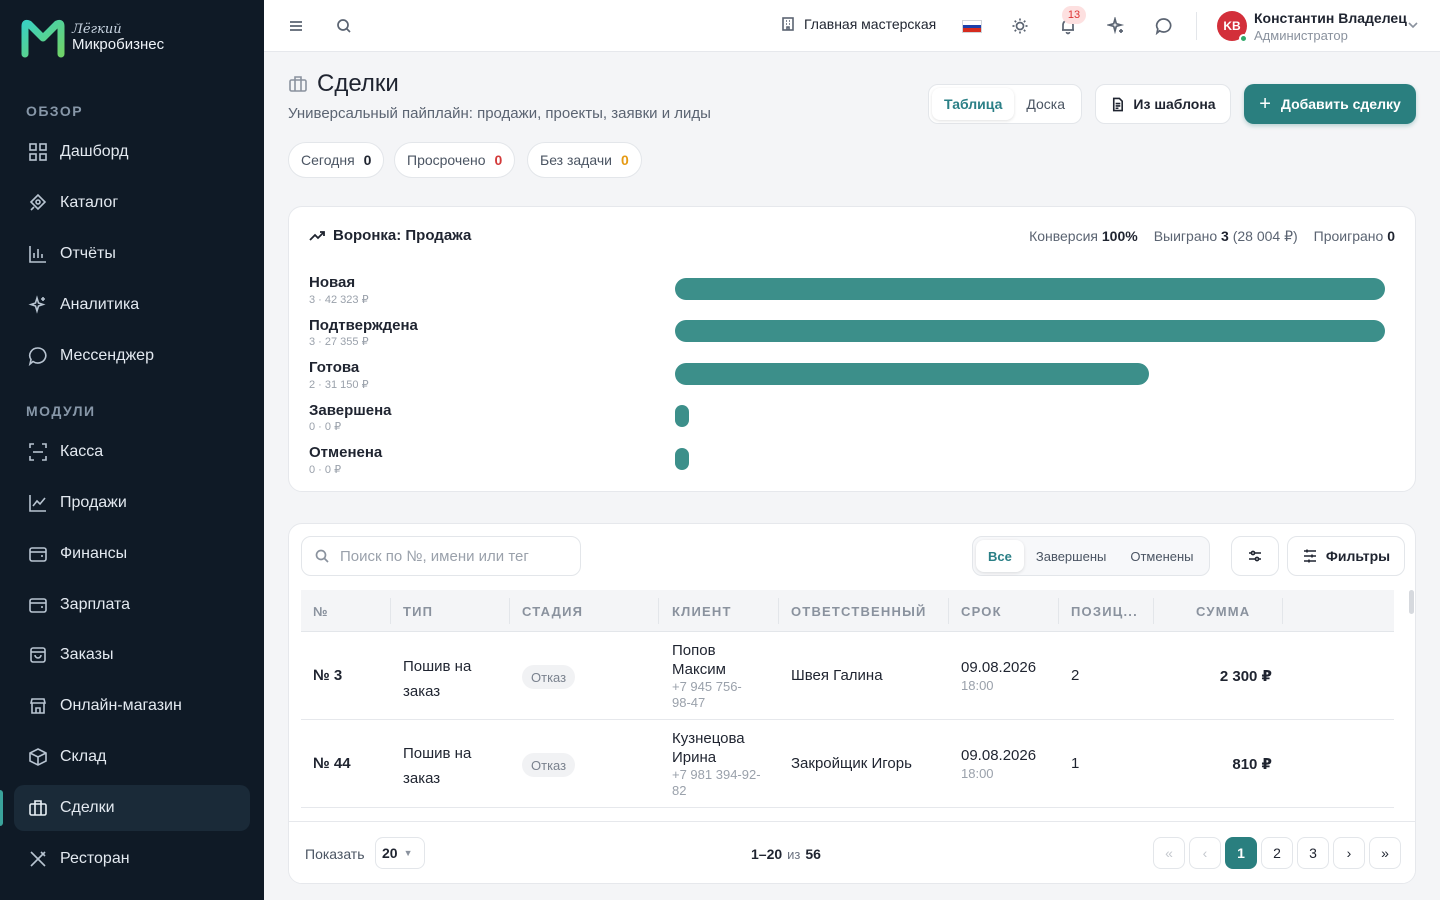  I want to click on sidebar-item-label: Зарплата, so click(95, 604).